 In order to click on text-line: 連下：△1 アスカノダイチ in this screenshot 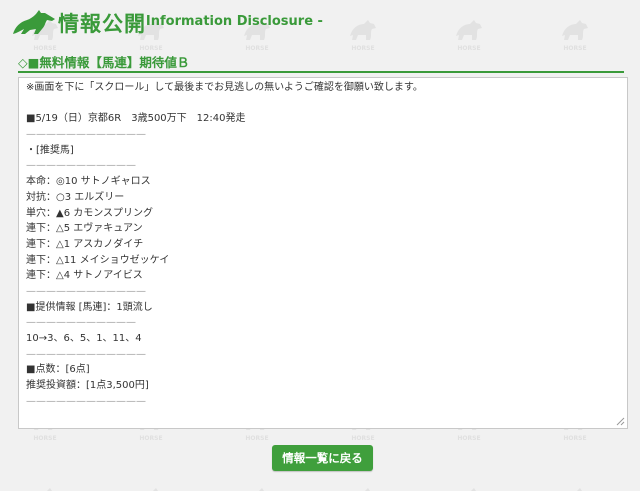, I will do `click(85, 244)`.